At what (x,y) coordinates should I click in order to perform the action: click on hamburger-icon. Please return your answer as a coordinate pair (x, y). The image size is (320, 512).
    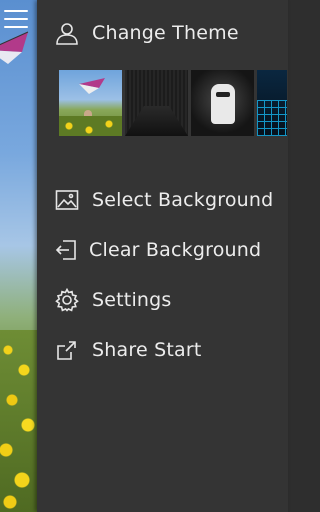
    Looking at the image, I should click on (16, 19).